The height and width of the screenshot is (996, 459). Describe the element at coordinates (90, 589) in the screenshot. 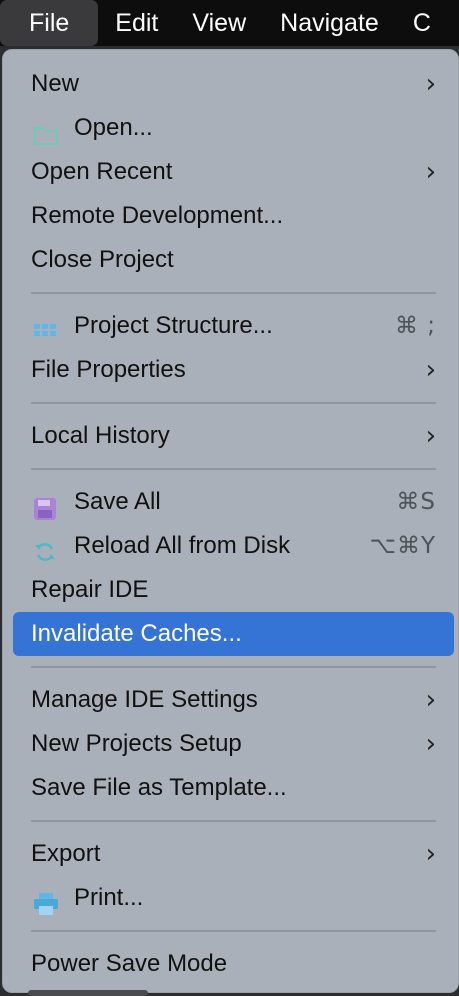

I see `menu-item-label: Repair IDE` at that location.